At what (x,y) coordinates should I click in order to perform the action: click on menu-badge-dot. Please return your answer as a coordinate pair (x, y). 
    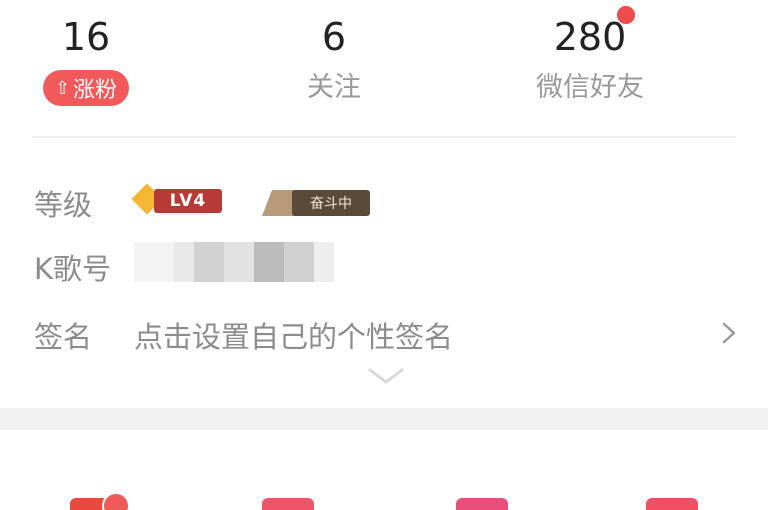
    Looking at the image, I should click on (116, 501).